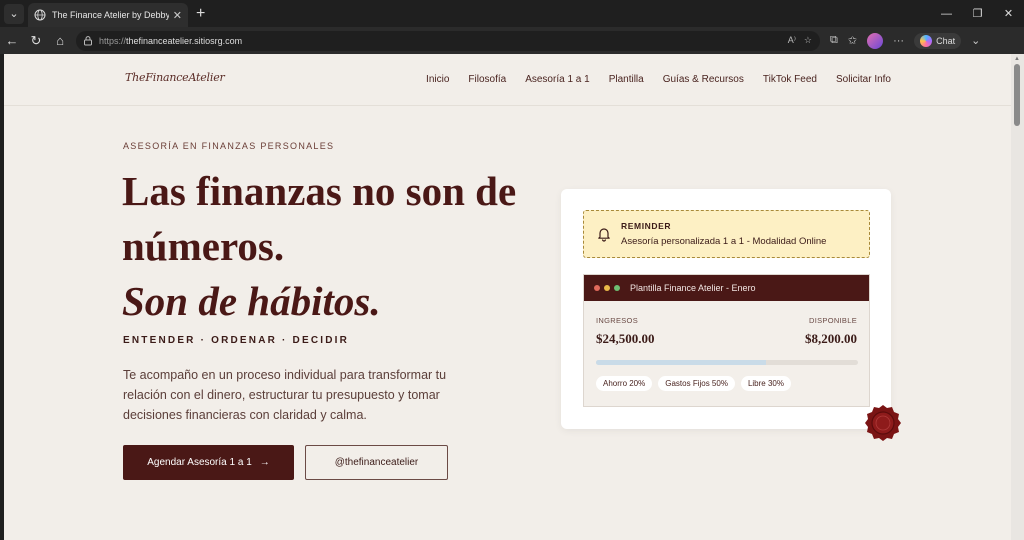 Image resolution: width=1024 pixels, height=540 pixels. Describe the element at coordinates (251, 301) in the screenshot. I see `hero-title-line3: Son de hábitos.` at that location.